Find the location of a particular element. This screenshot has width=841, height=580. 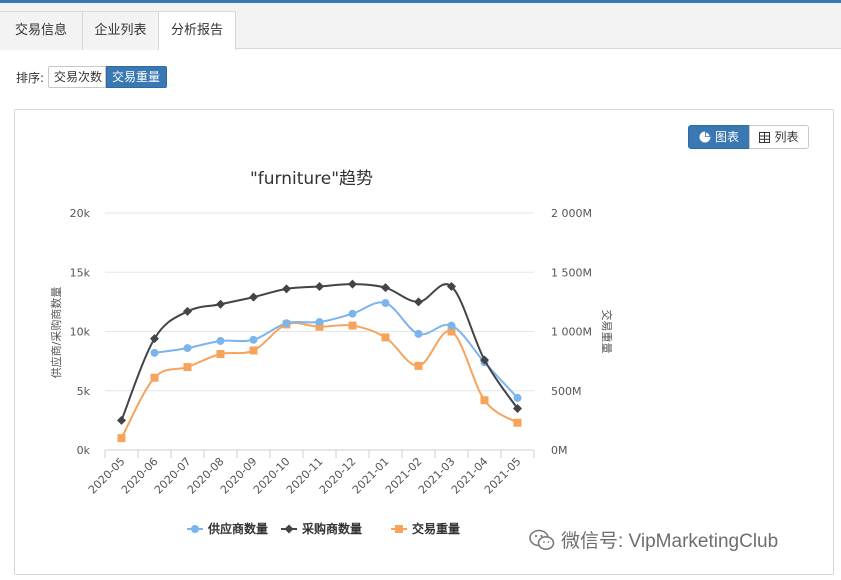

chart-title: "furniture"趋势 is located at coordinates (311, 179).